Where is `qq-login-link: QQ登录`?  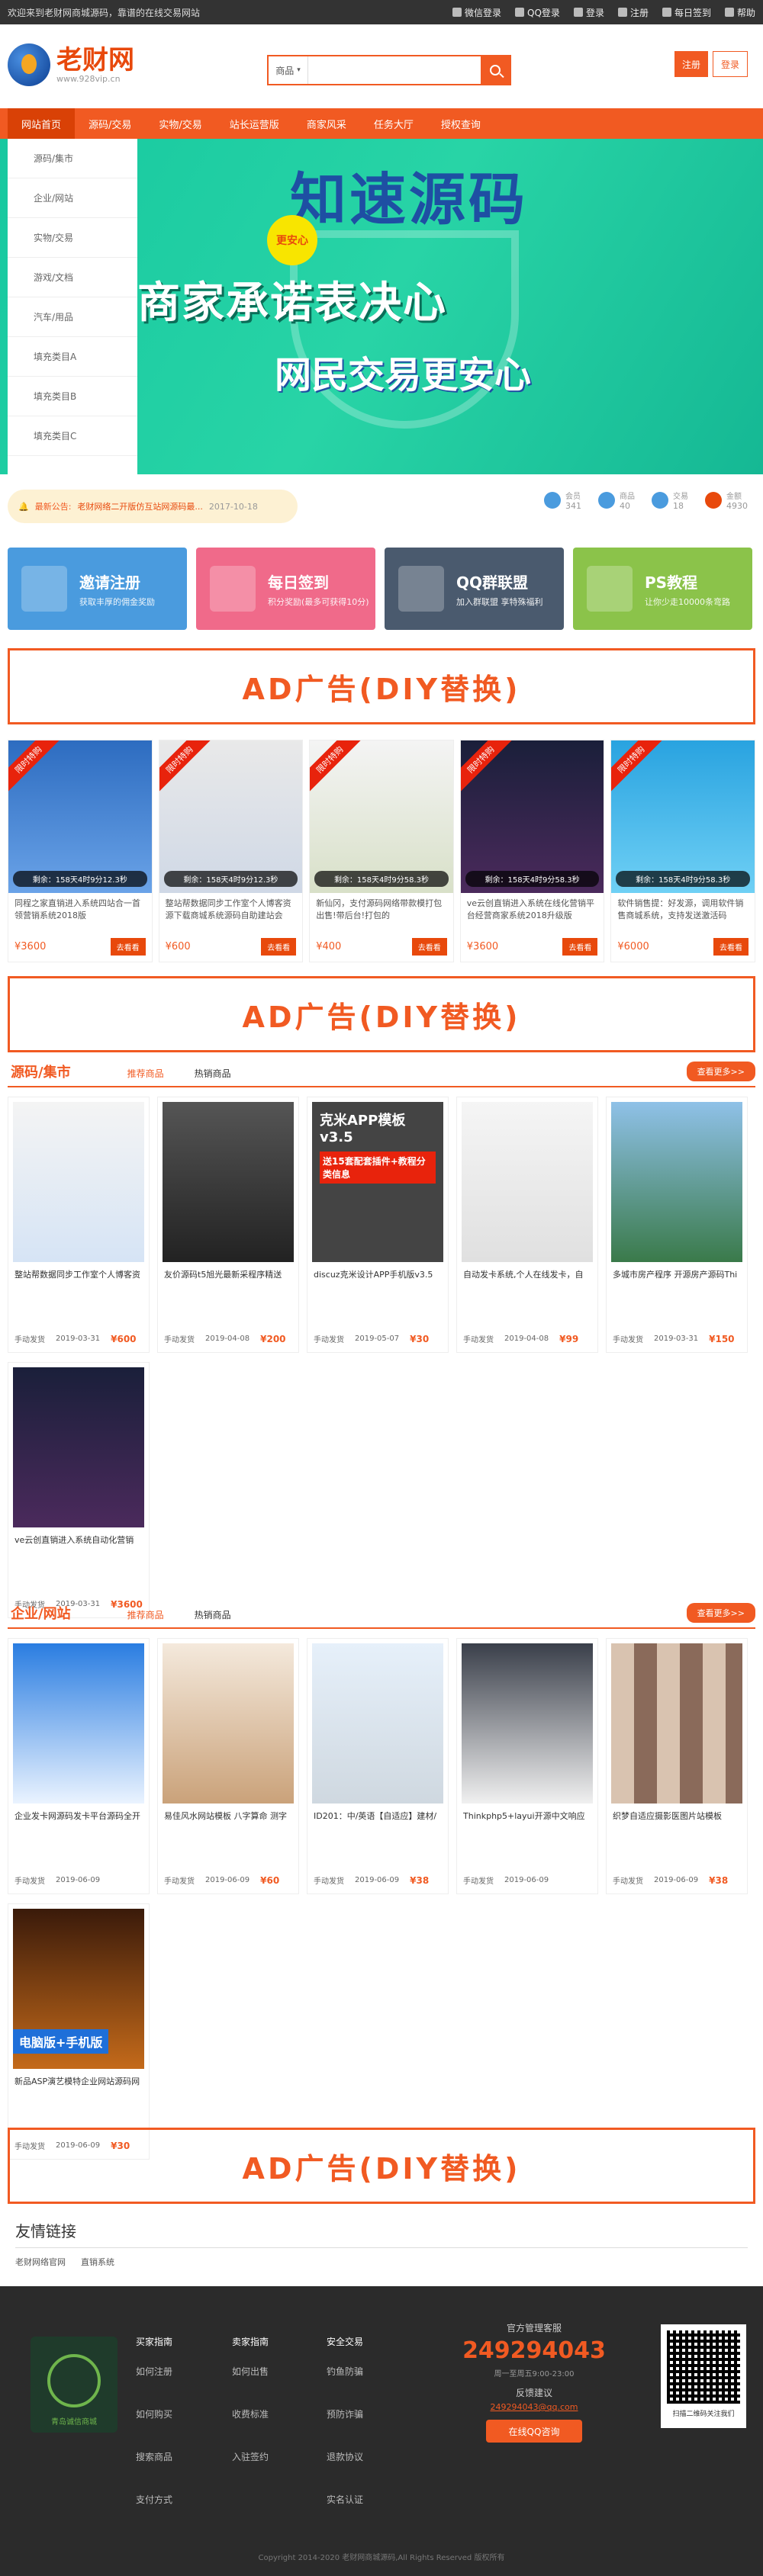
qq-login-link: QQ登录 is located at coordinates (538, 12).